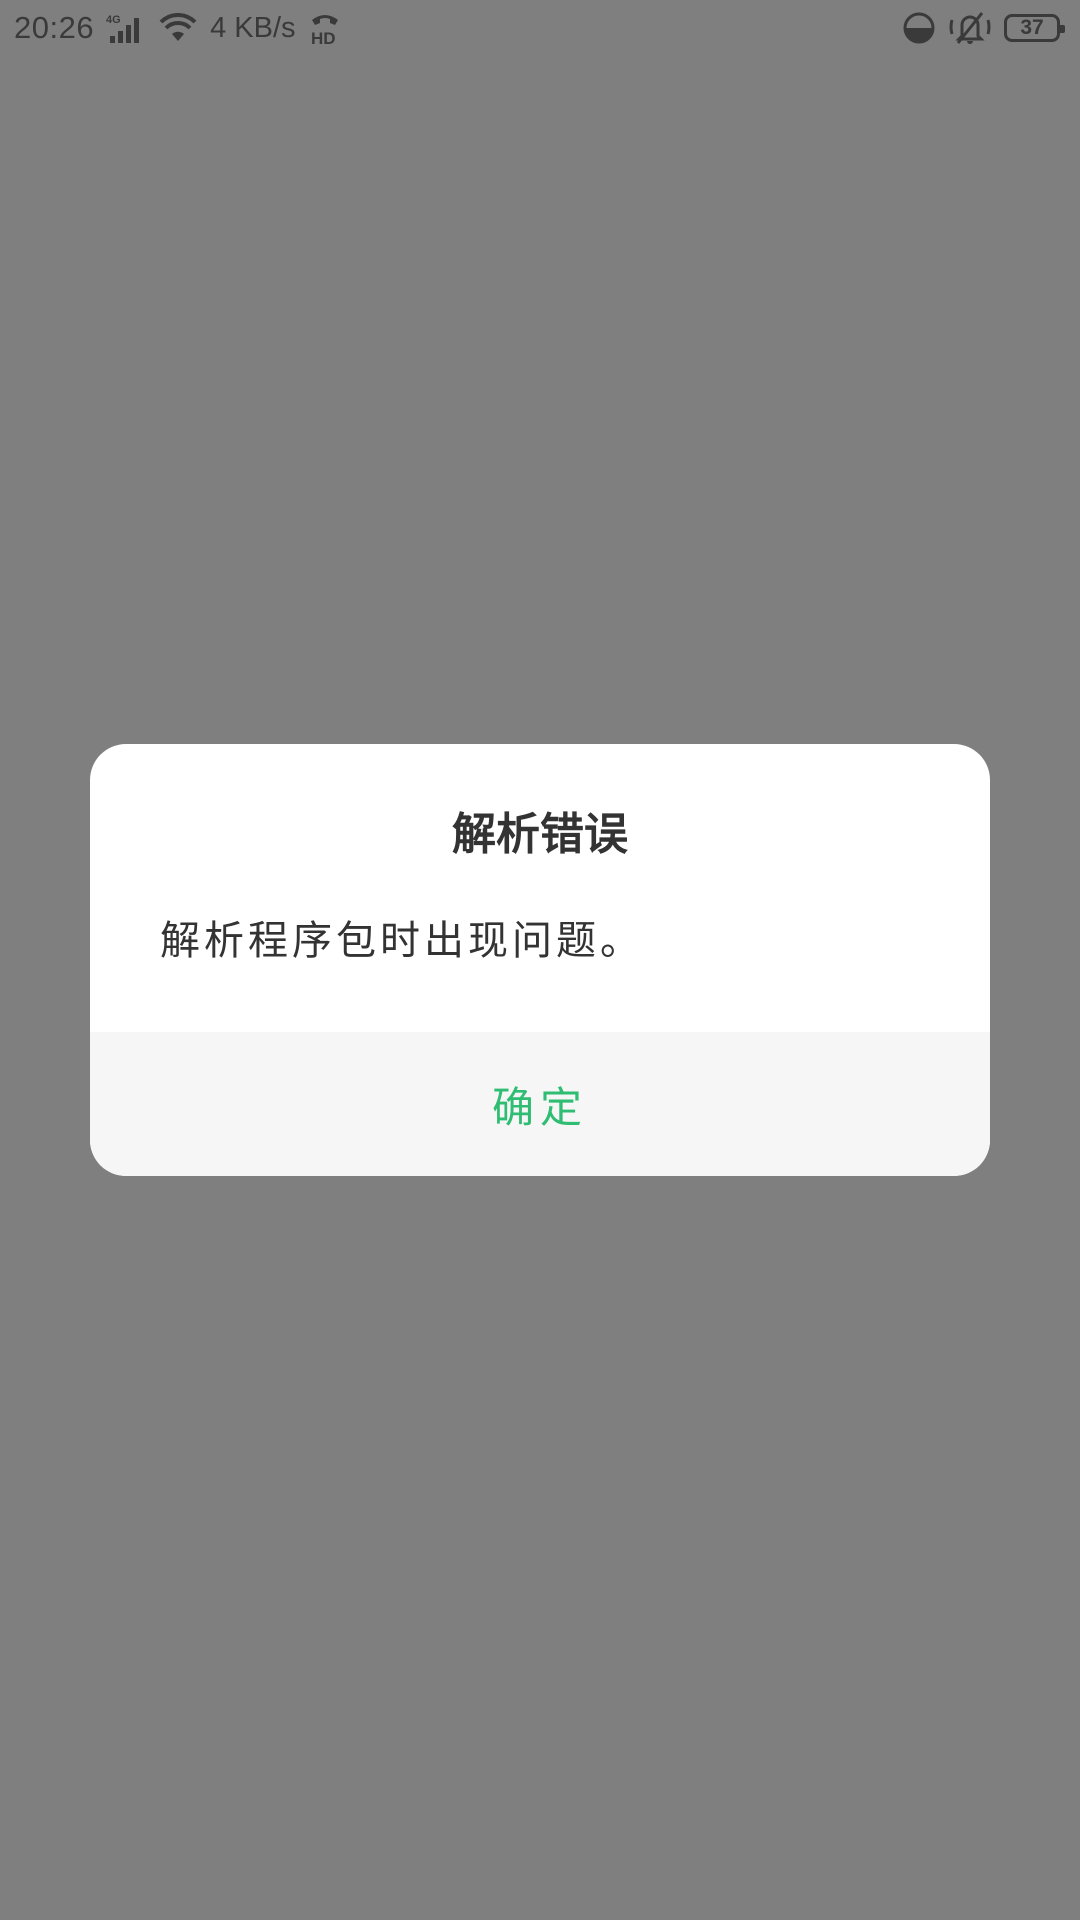  I want to click on battery-level: 37, so click(1032, 27).